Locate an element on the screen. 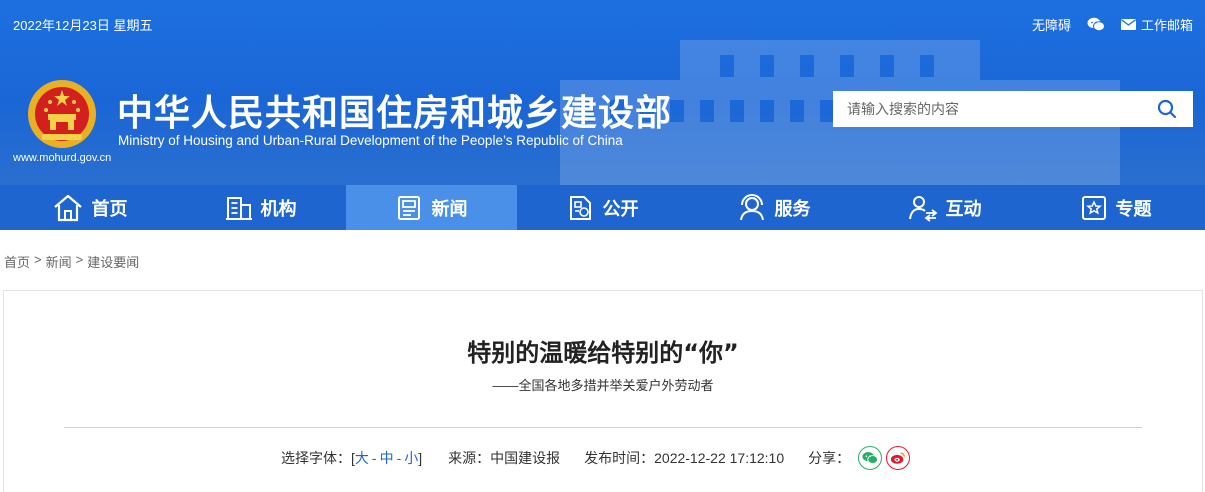 The width and height of the screenshot is (1205, 492). nav-item-public: 公开 is located at coordinates (602, 207).